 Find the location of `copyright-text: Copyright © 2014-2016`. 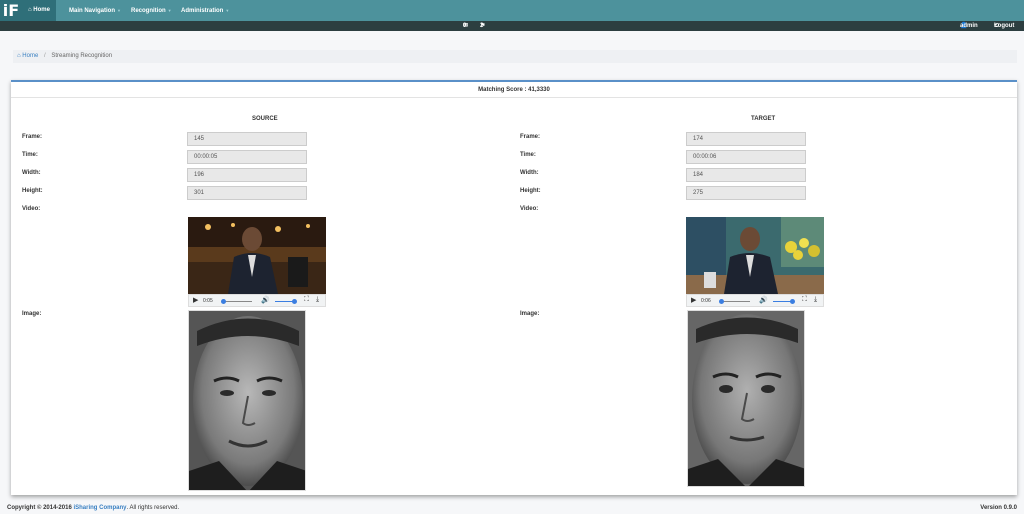

copyright-text: Copyright © 2014-2016 is located at coordinates (39, 508).